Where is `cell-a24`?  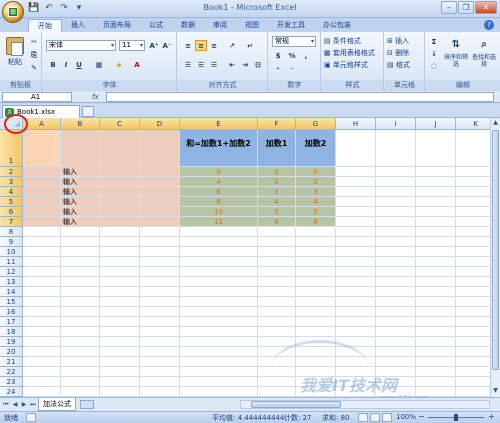 cell-a24 is located at coordinates (42, 392).